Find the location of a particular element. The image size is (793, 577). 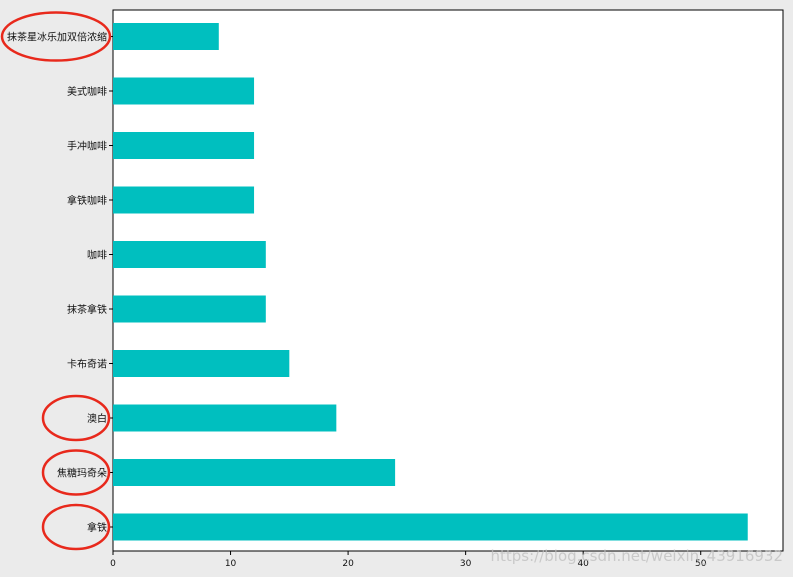

x-axis: 0 10 20 30 40 50 is located at coordinates (408, 560).